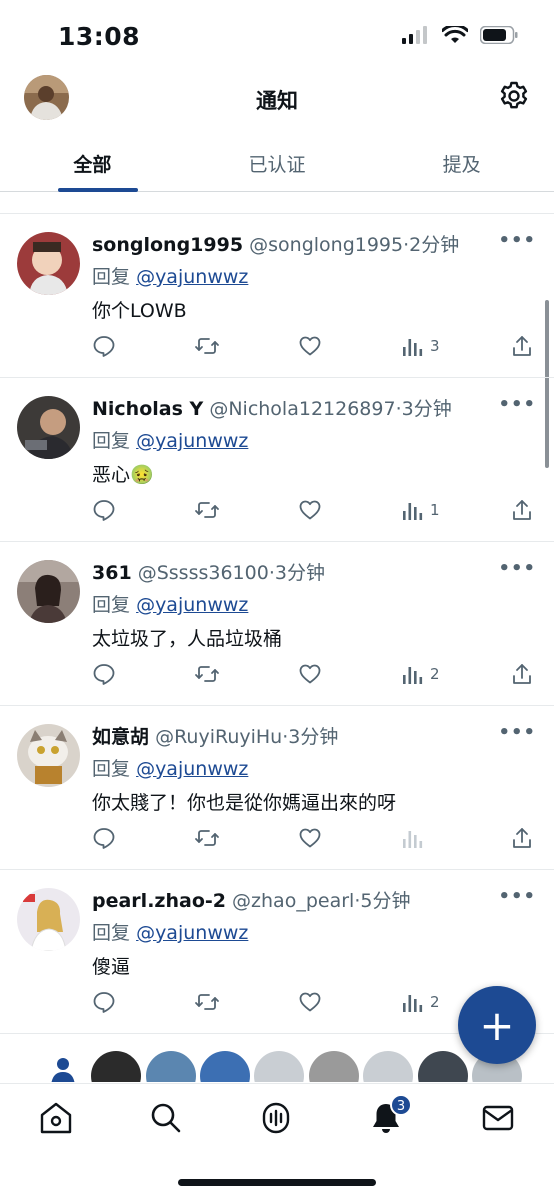  I want to click on user-handle: @songlong1995, so click(326, 245).